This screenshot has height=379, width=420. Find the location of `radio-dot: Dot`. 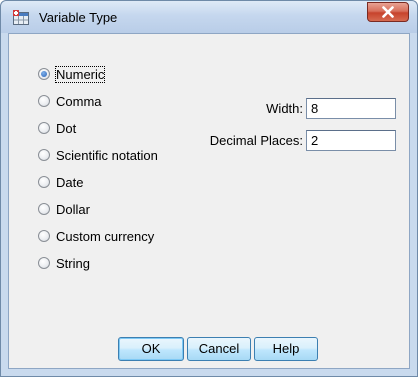

radio-dot: Dot is located at coordinates (57, 128).